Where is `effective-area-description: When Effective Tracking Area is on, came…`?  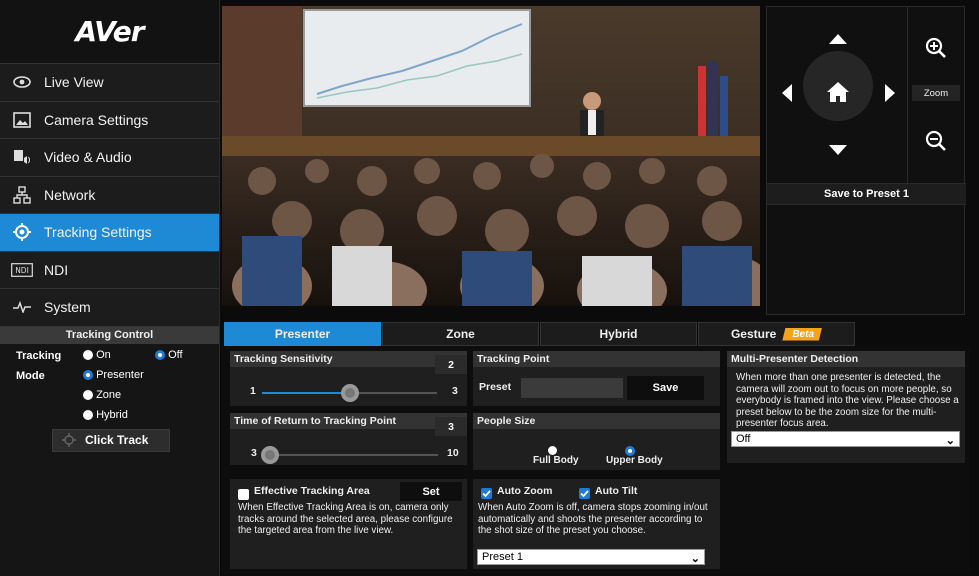
effective-area-description: When Effective Tracking Area is on, came… is located at coordinates (345, 519).